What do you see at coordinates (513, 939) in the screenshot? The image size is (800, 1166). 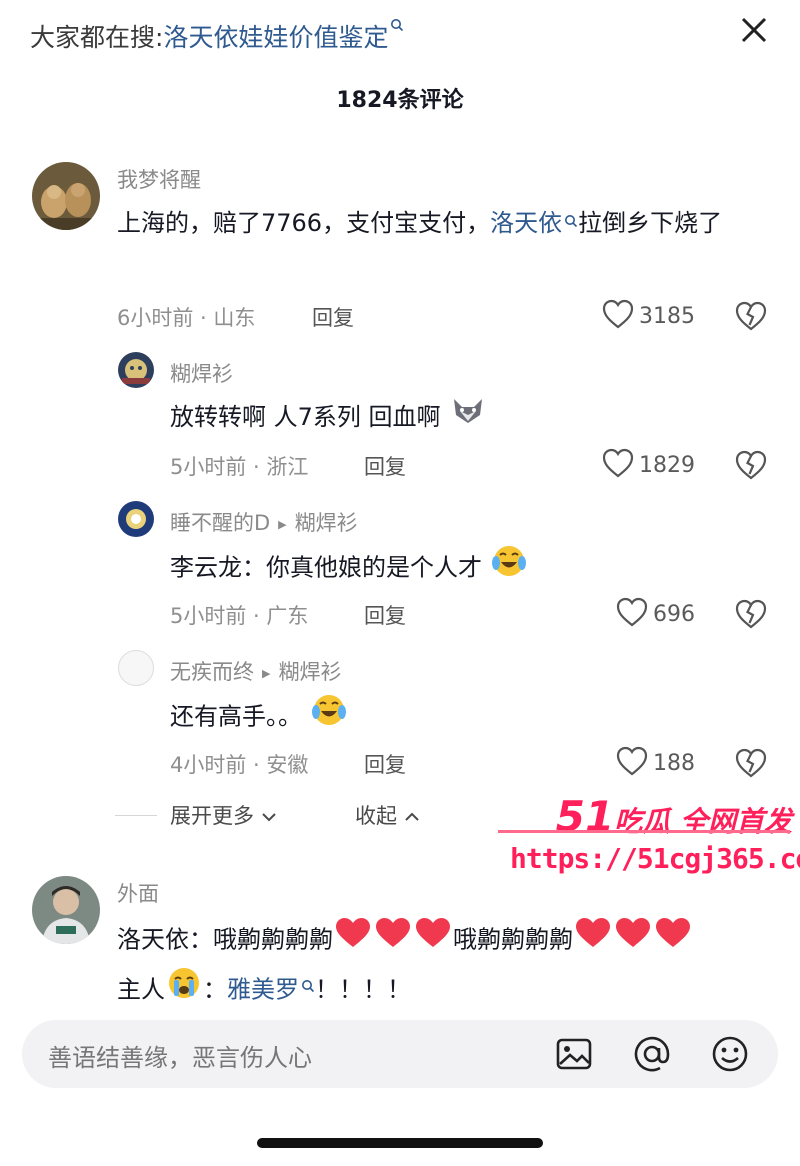 I see `comment-text-part: 哦齁齁齁齁` at bounding box center [513, 939].